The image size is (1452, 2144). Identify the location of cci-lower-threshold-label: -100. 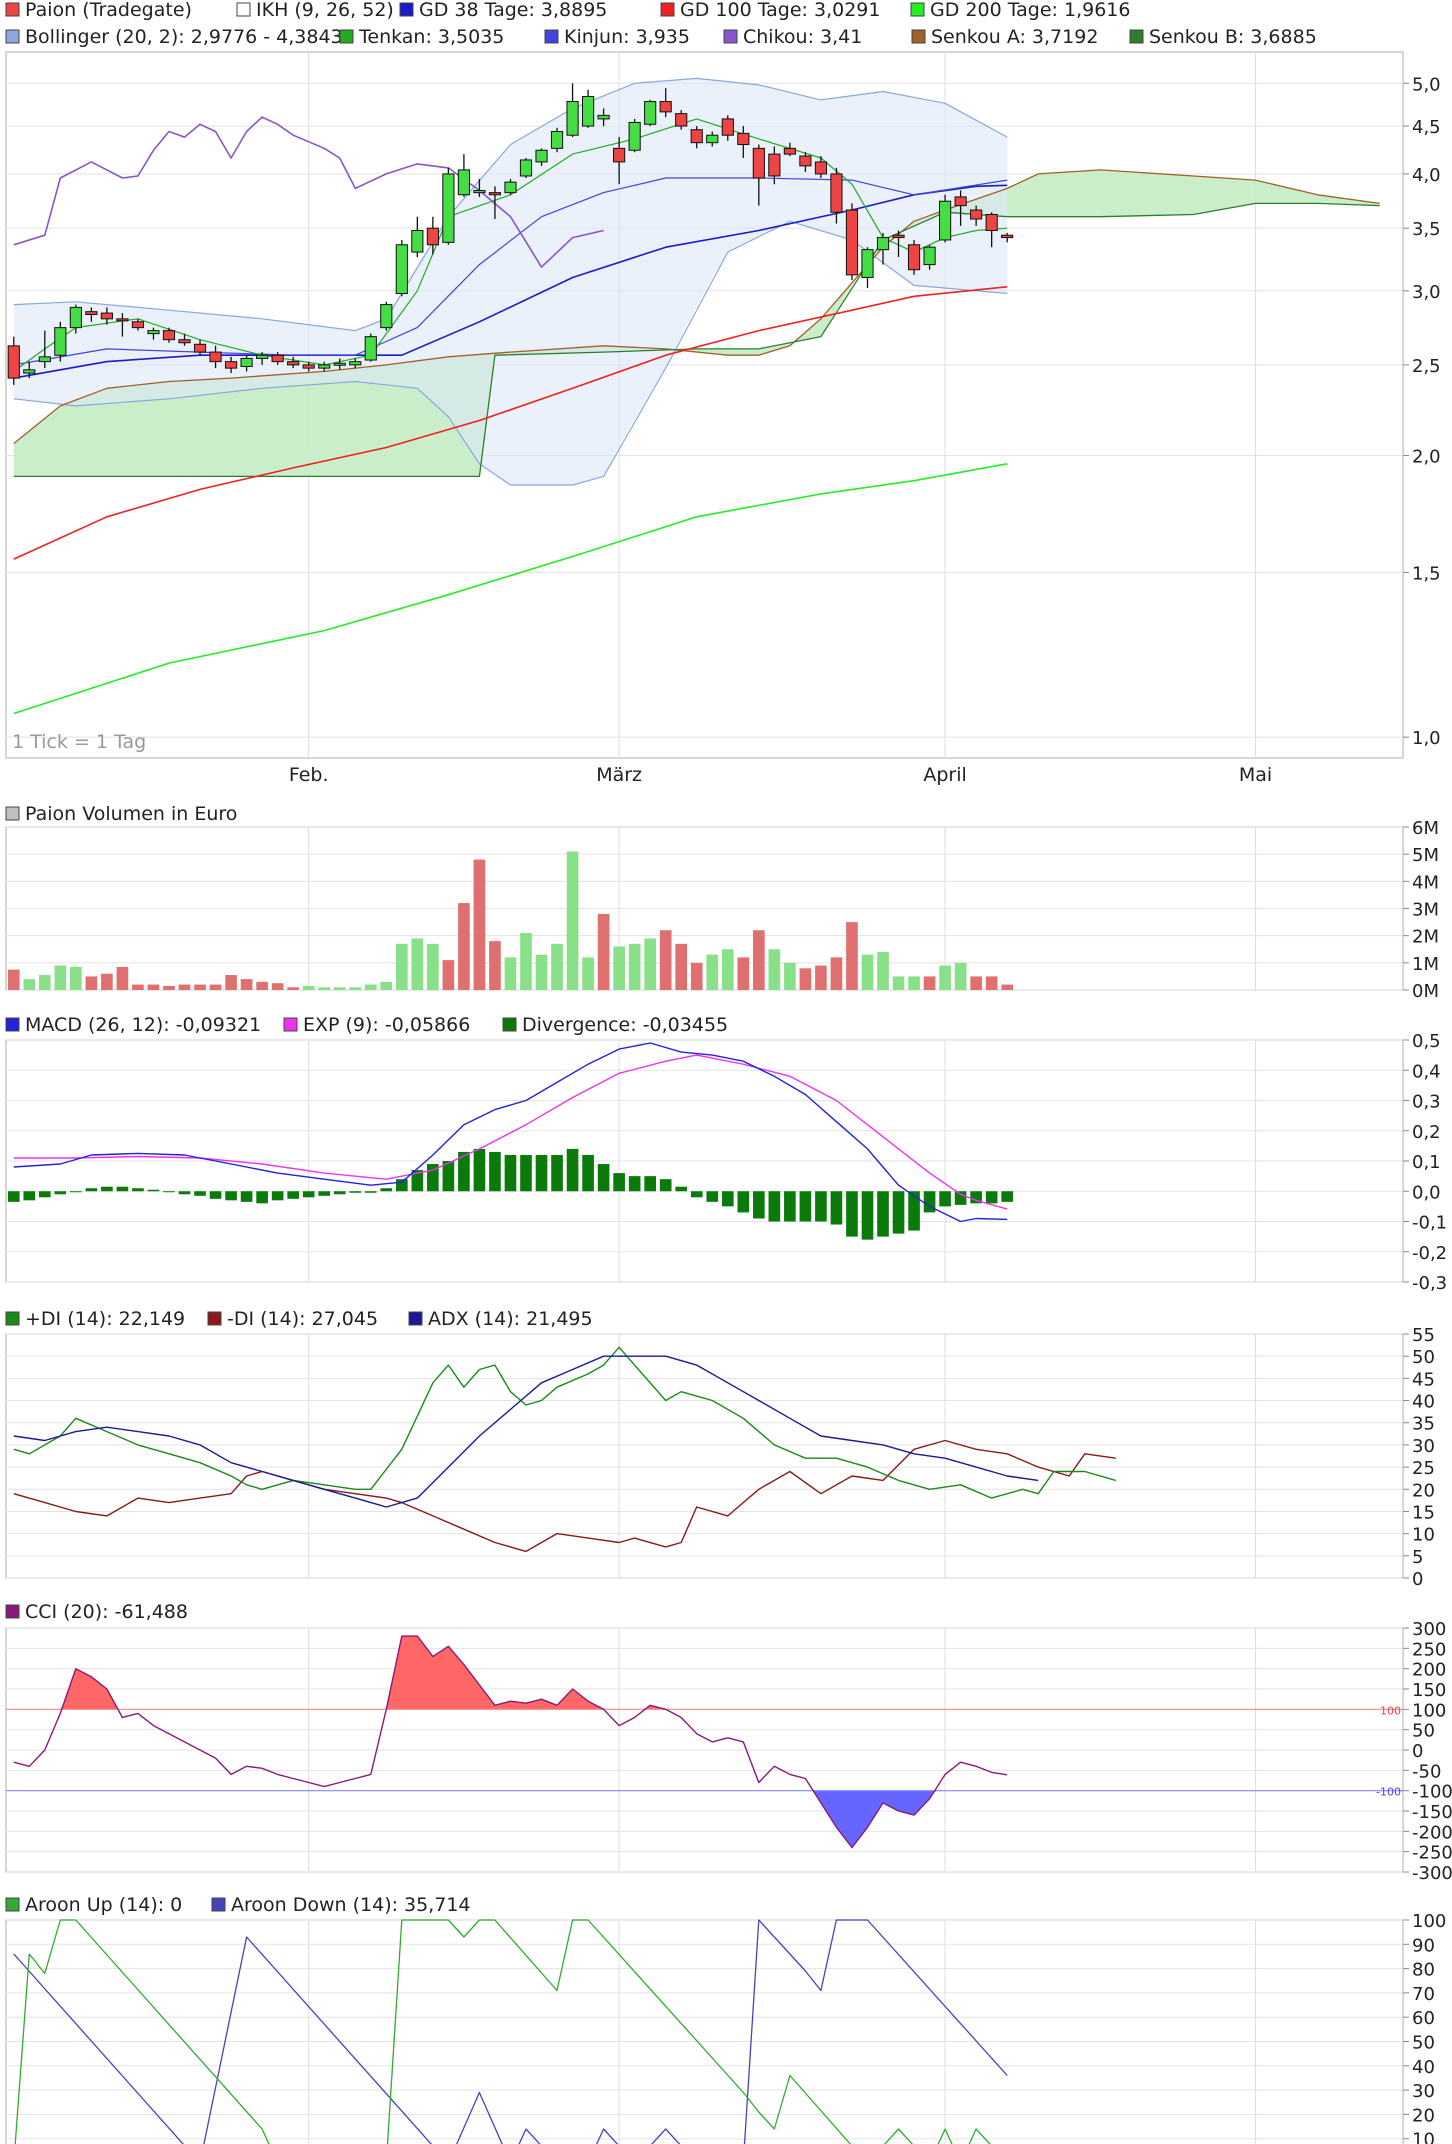
(1388, 1792).